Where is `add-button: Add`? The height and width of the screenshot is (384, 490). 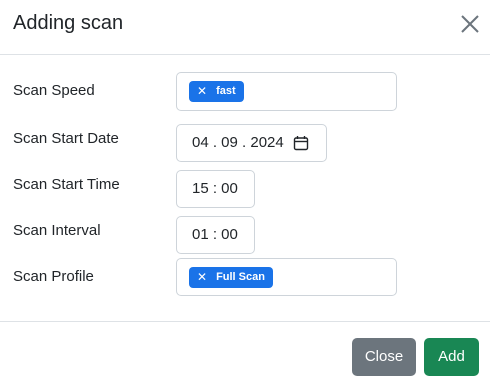 add-button: Add is located at coordinates (451, 357).